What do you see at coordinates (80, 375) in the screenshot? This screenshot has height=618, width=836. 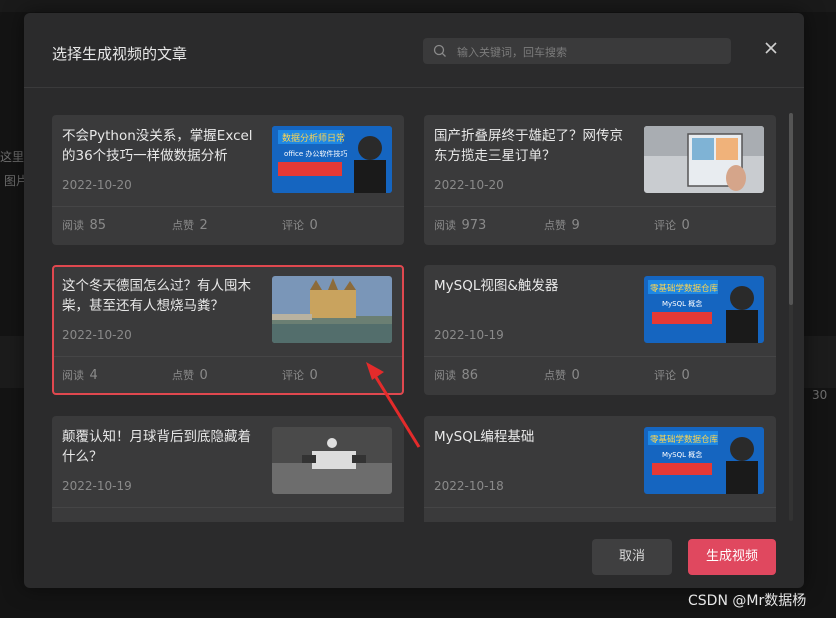 I see `read-count: 阅读 4` at bounding box center [80, 375].